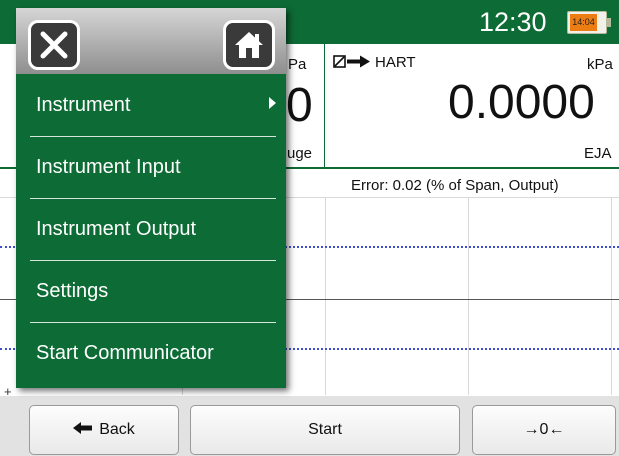 This screenshot has height=456, width=619. I want to click on close-button, so click(54, 45).